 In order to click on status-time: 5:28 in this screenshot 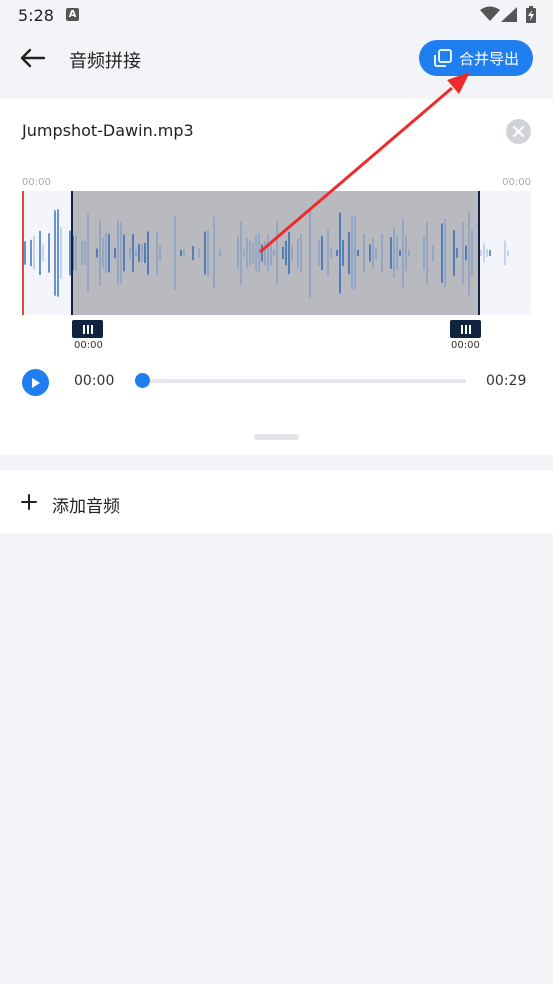, I will do `click(36, 15)`.